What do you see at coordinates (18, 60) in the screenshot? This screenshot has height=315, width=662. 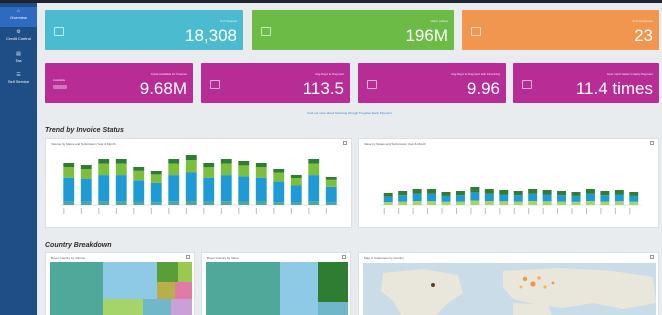 I see `sidebar-item-tax: ▤ Tax` at bounding box center [18, 60].